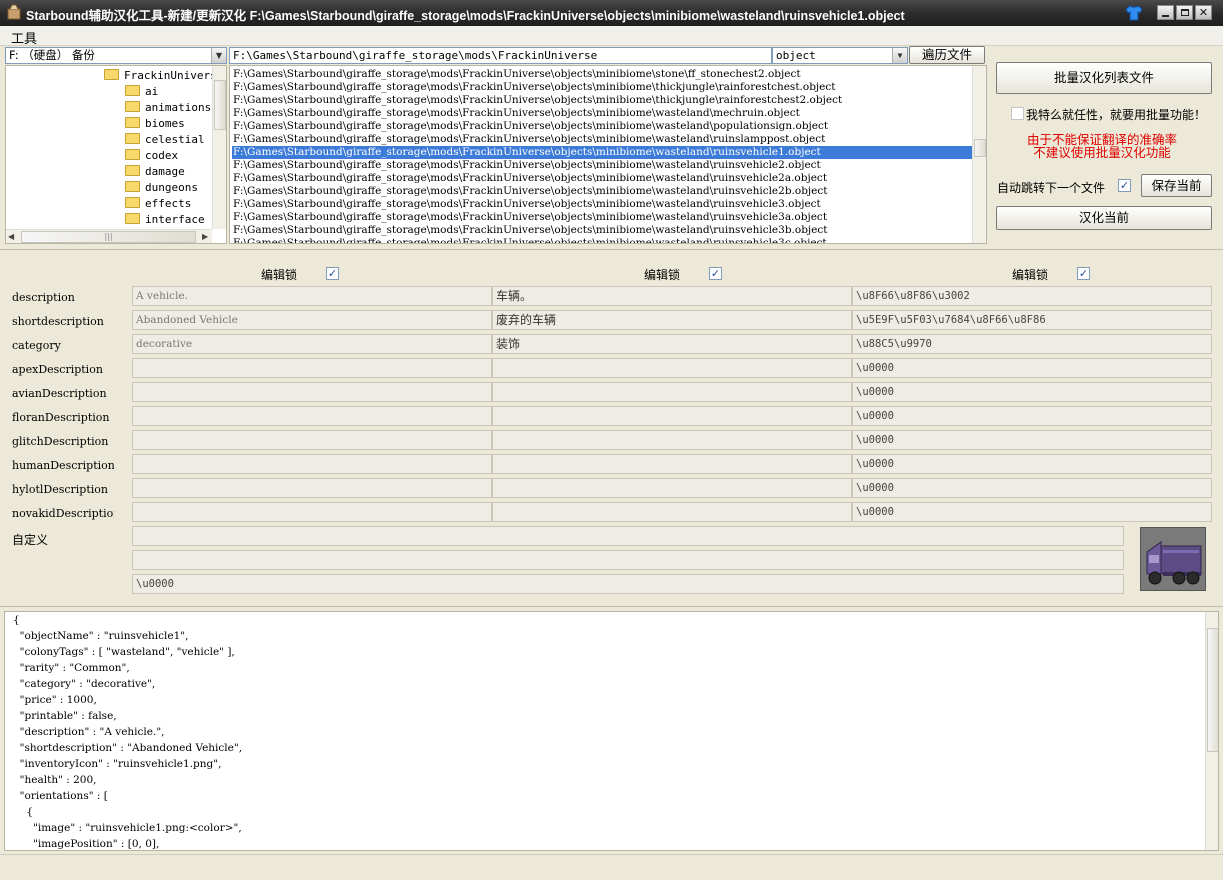 The height and width of the screenshot is (880, 1223). Describe the element at coordinates (1101, 146) in the screenshot. I see `batch-warning: 由于不能保证翻译的准确率 不建议使用批量汉化功能` at that location.